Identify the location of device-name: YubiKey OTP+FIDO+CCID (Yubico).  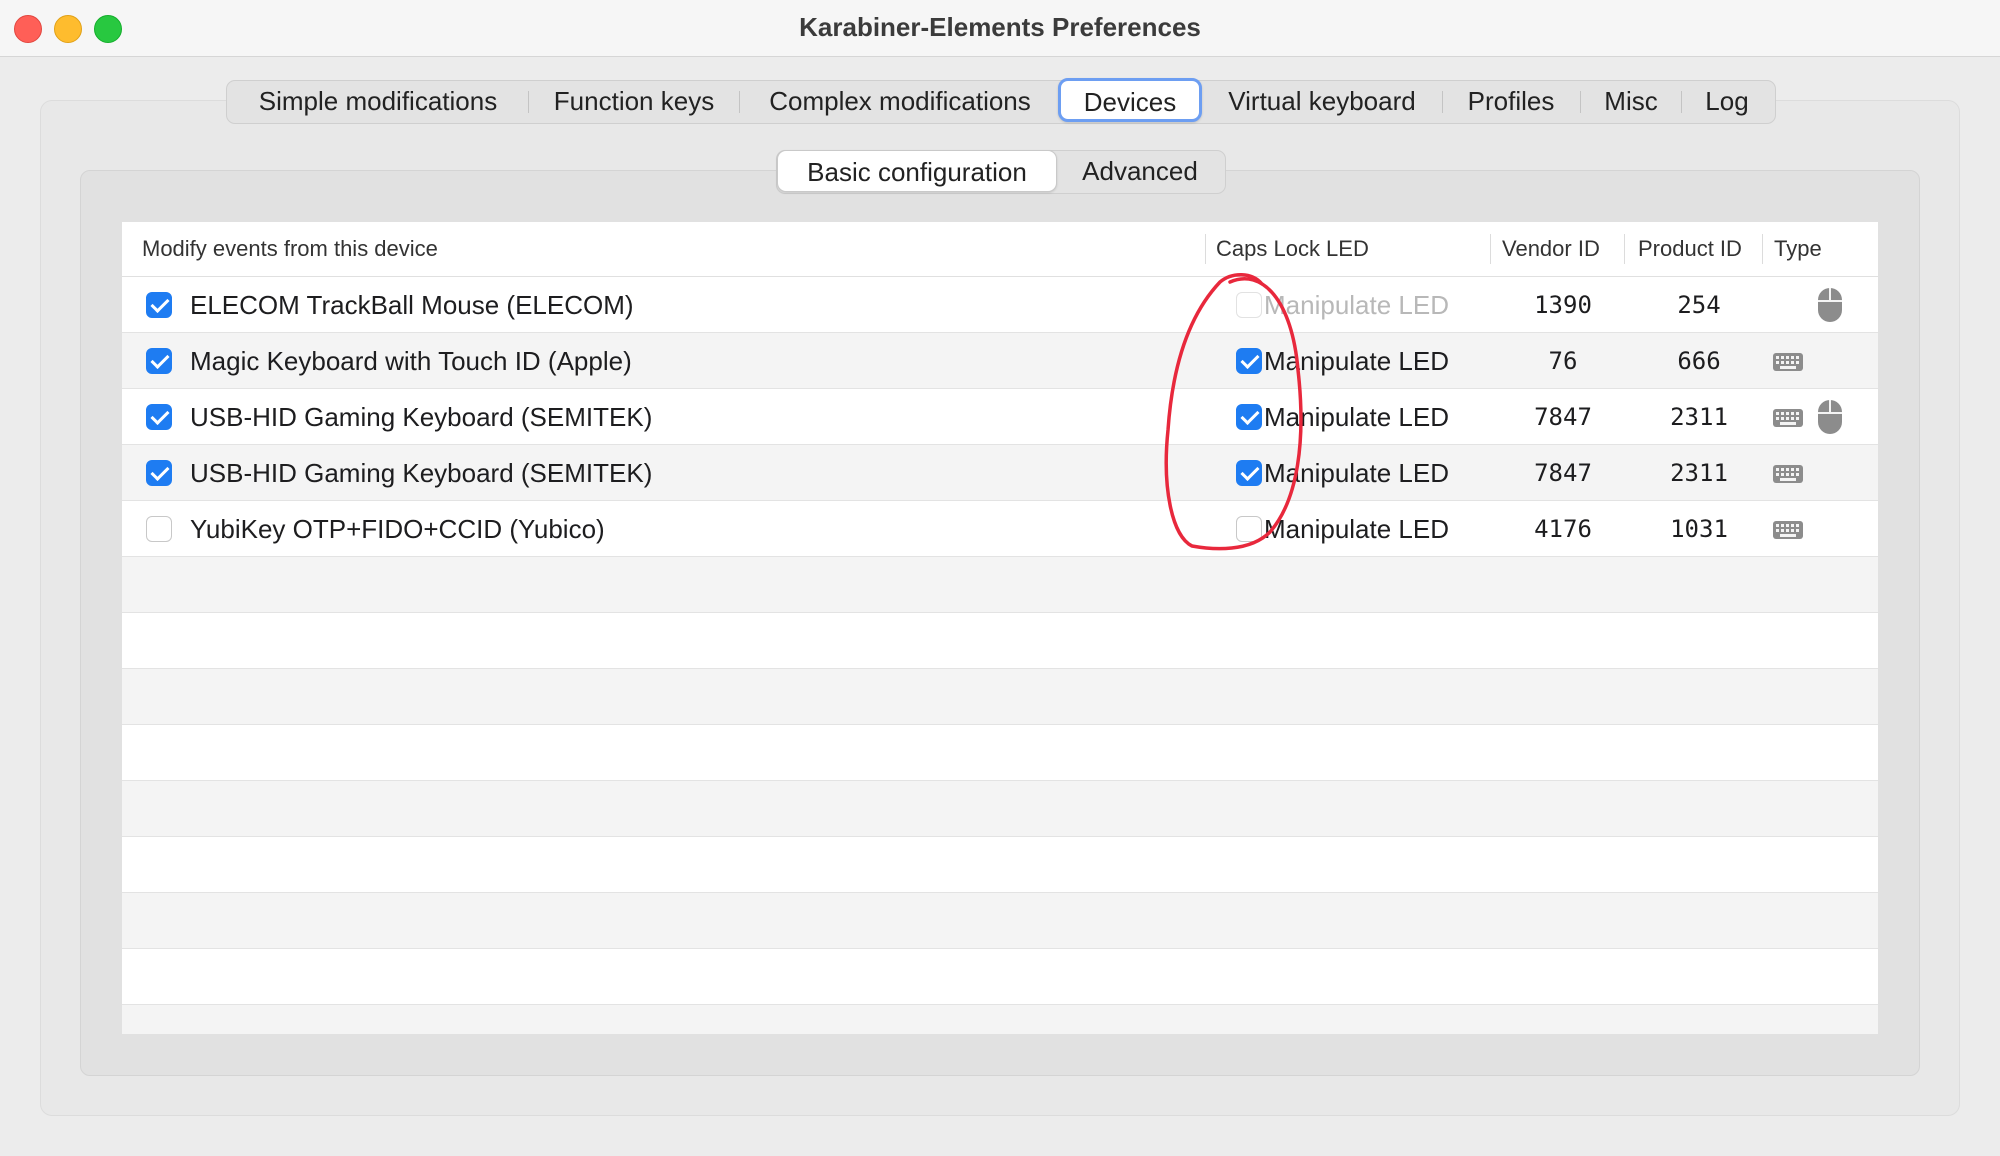
(397, 529).